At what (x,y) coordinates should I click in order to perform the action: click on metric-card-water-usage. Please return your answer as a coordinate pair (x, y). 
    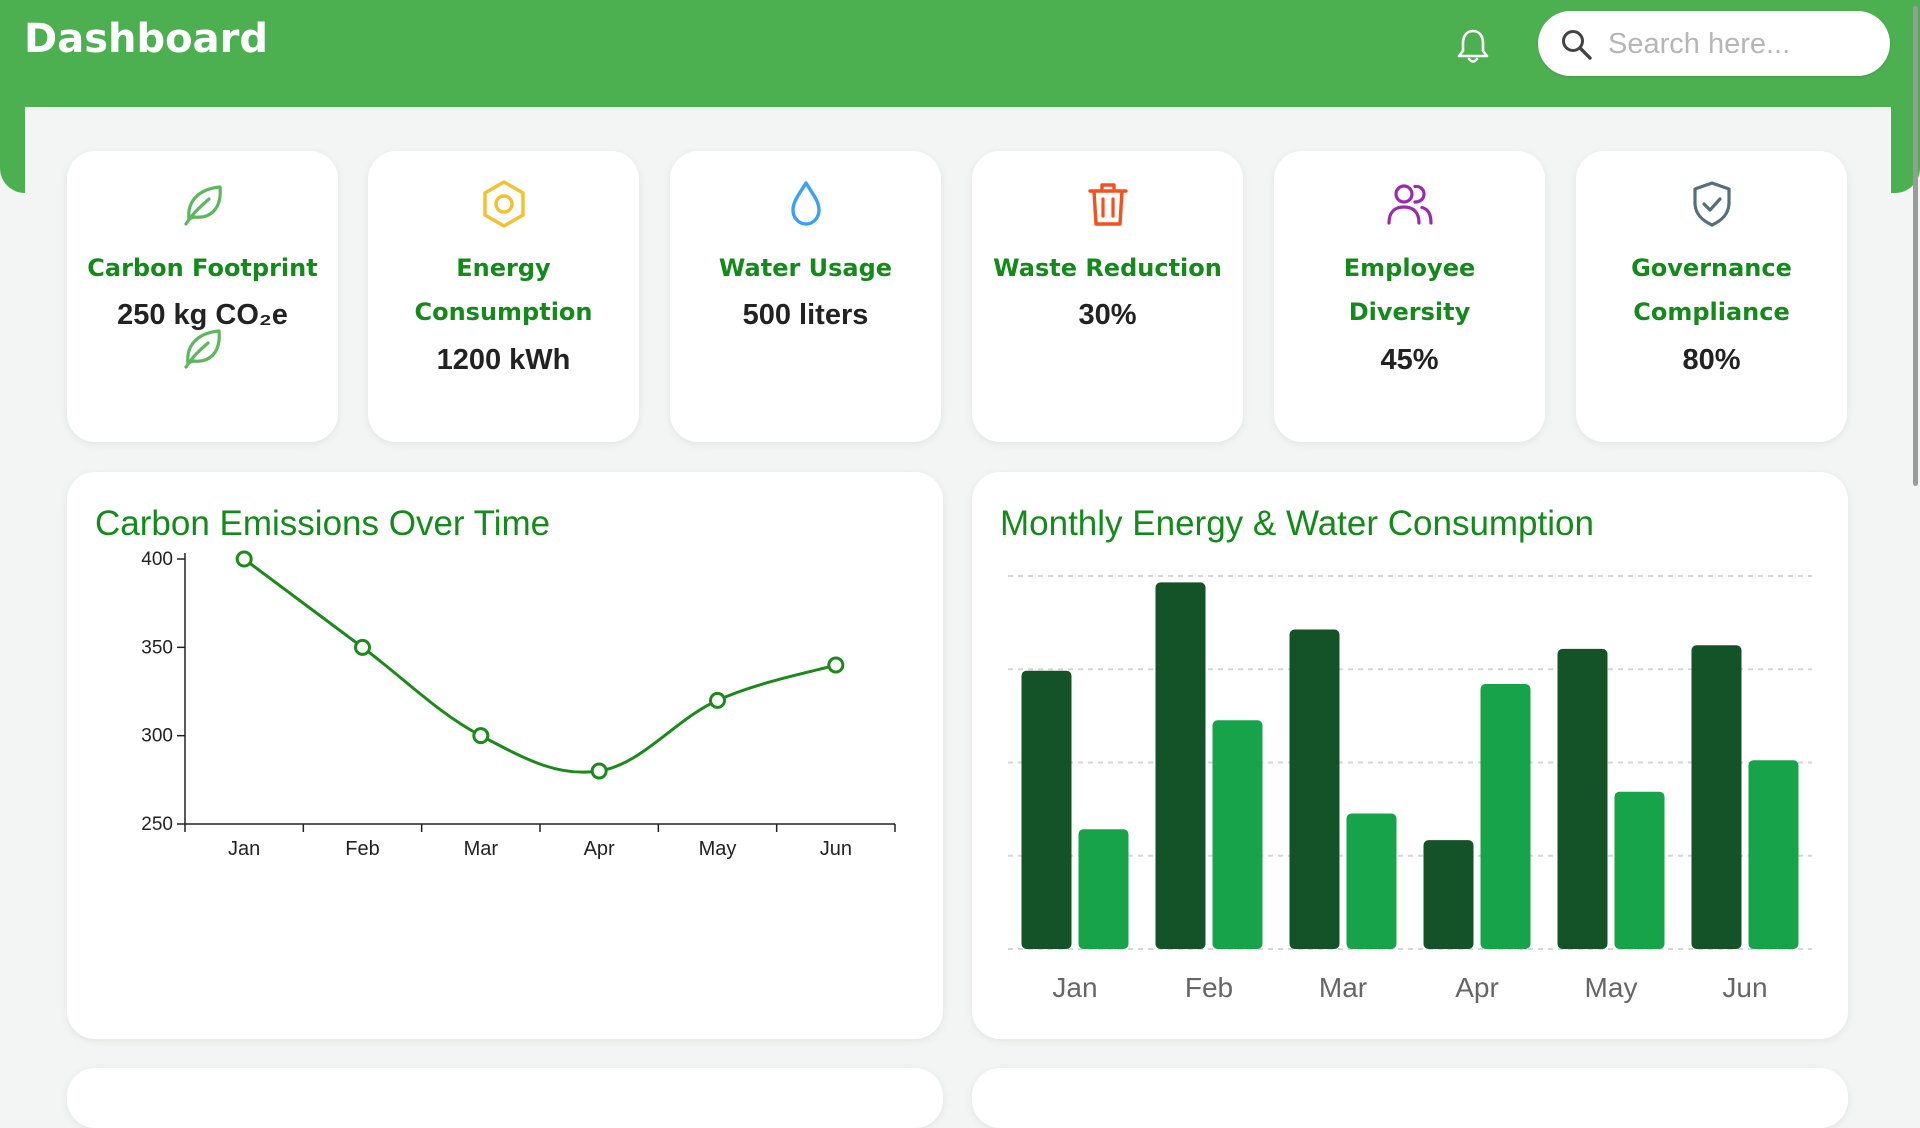
    Looking at the image, I should click on (805, 296).